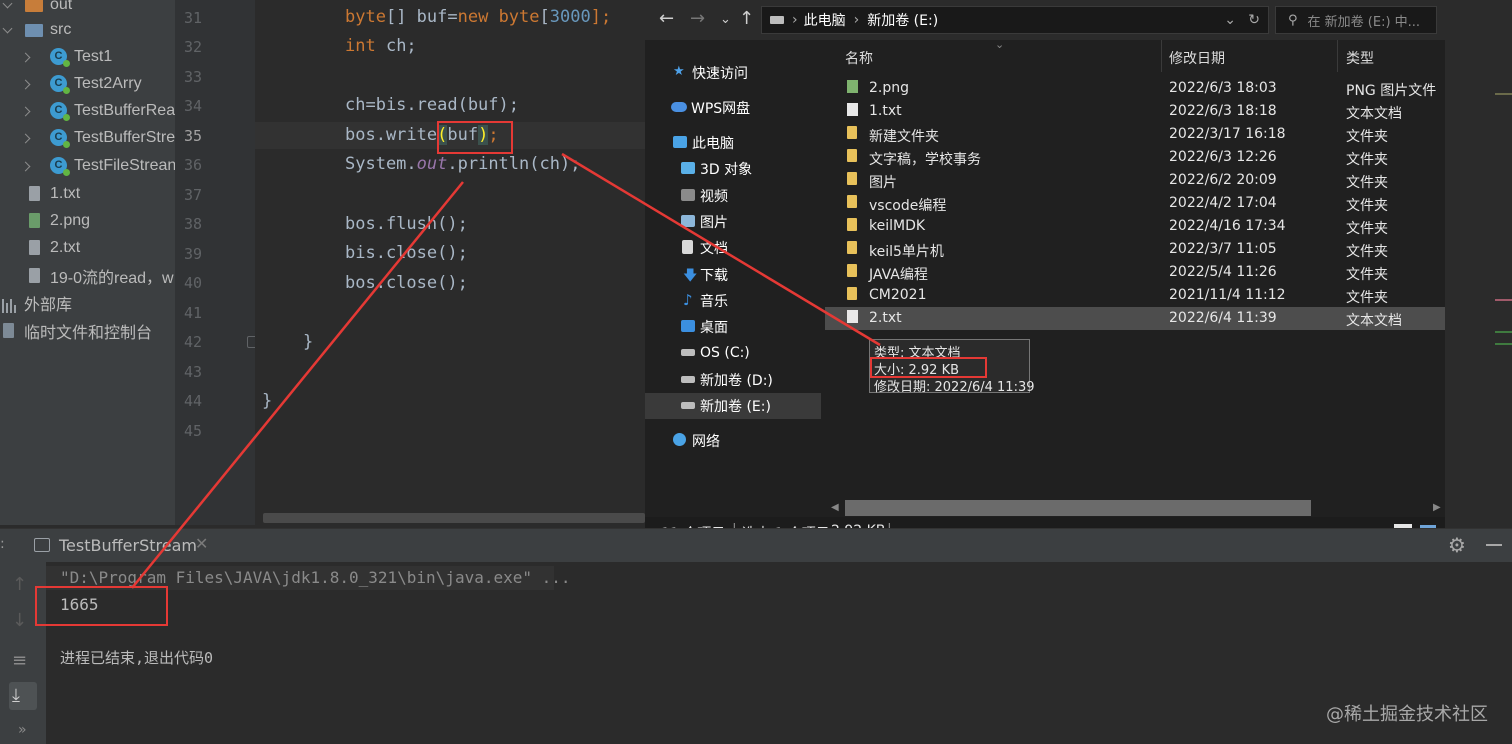 Image resolution: width=1512 pixels, height=744 pixels. Describe the element at coordinates (1135, 134) in the screenshot. I see `file-row: 新建文件夹 2022/3/17 16:18 文件夹` at that location.